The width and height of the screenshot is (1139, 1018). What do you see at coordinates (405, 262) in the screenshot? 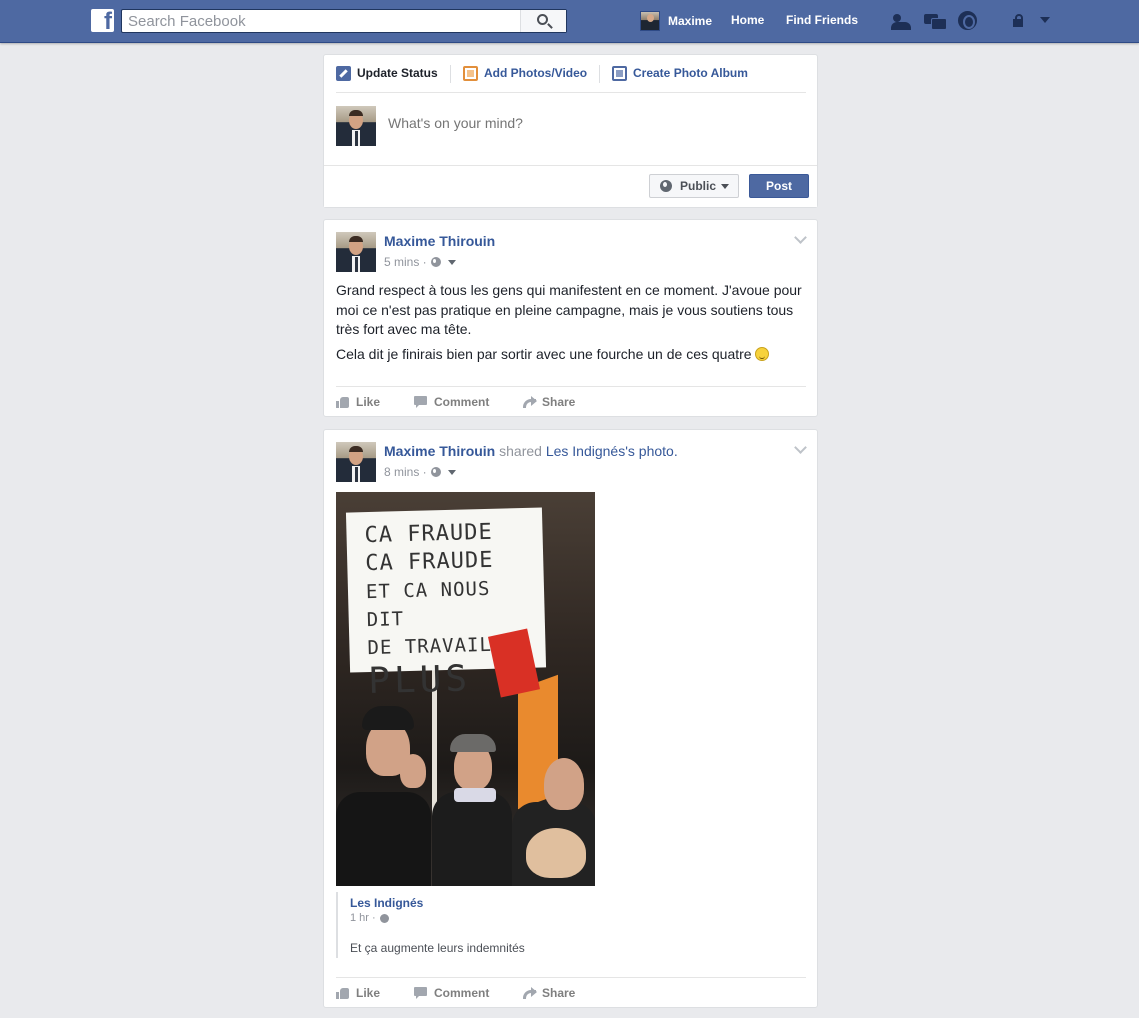
I see `timestamp-link: 5 mins ·` at bounding box center [405, 262].